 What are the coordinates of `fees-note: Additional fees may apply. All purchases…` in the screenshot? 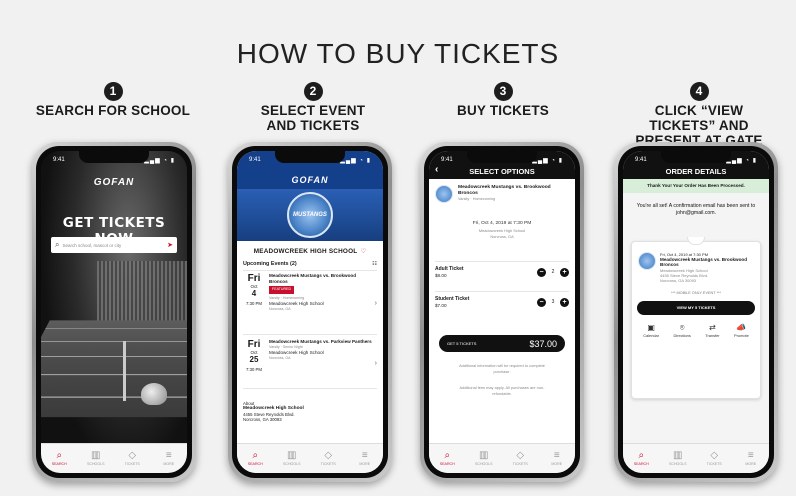 It's located at (502, 390).